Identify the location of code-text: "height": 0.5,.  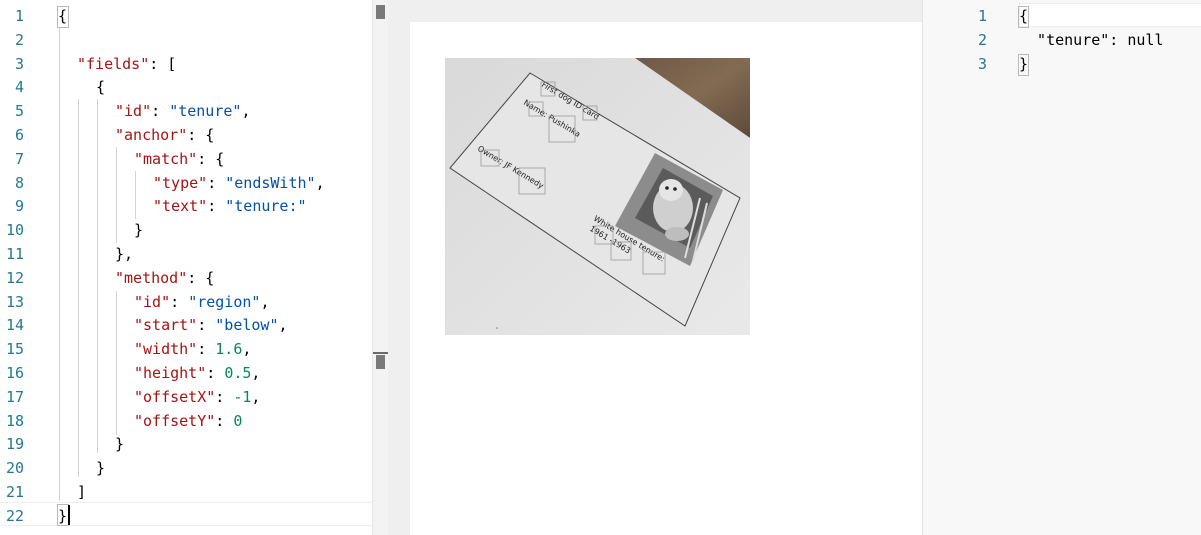
(197, 373).